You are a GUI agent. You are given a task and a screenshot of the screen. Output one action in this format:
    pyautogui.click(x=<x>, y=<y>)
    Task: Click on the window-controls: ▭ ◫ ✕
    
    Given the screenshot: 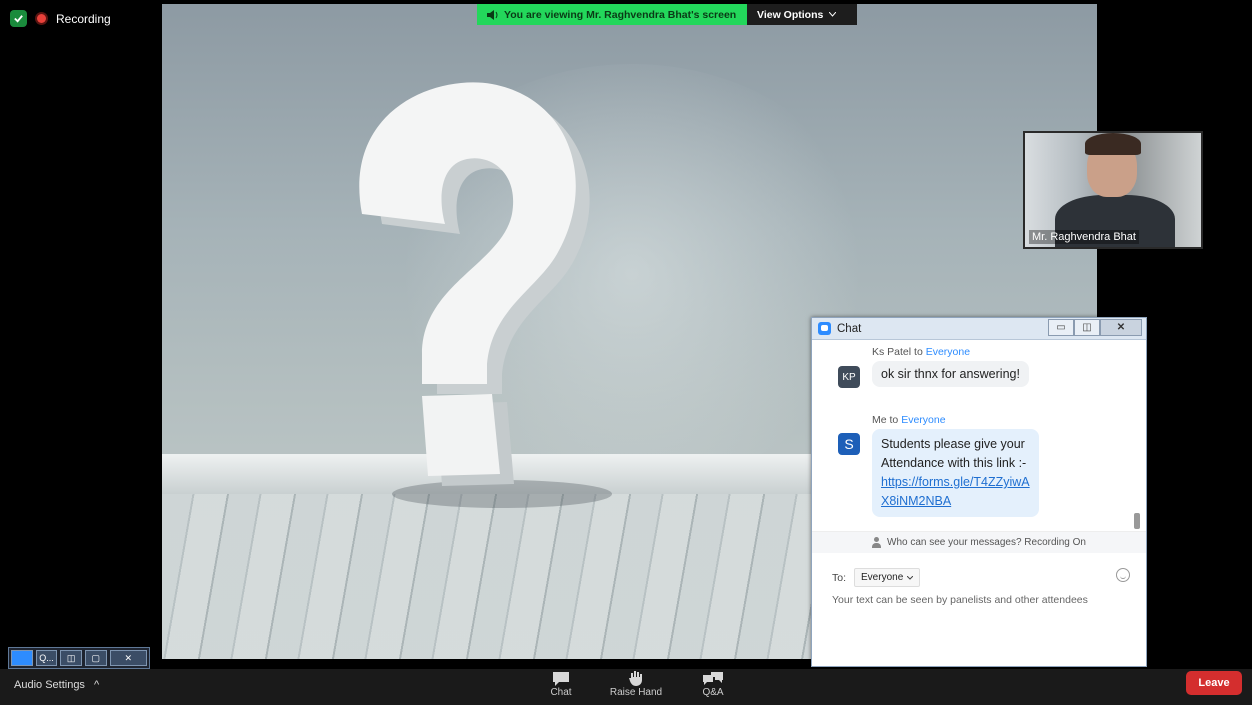 What is the action you would take?
    pyautogui.click(x=1095, y=327)
    